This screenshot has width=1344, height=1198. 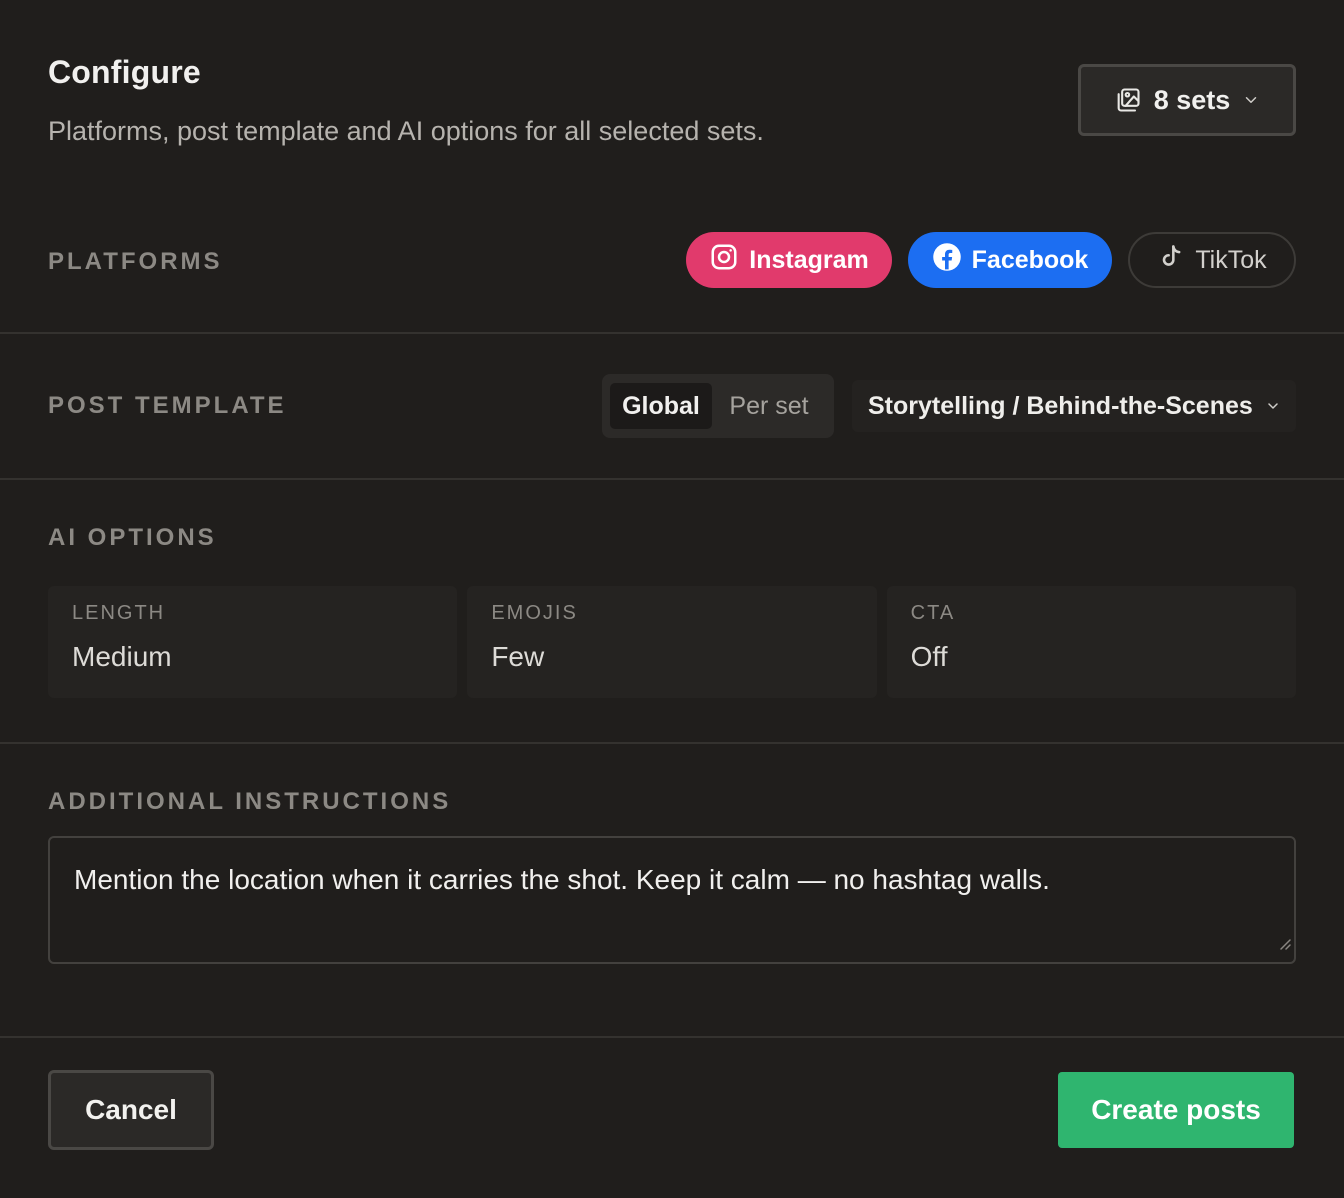 What do you see at coordinates (122, 656) in the screenshot?
I see `ai-option-value: Medium` at bounding box center [122, 656].